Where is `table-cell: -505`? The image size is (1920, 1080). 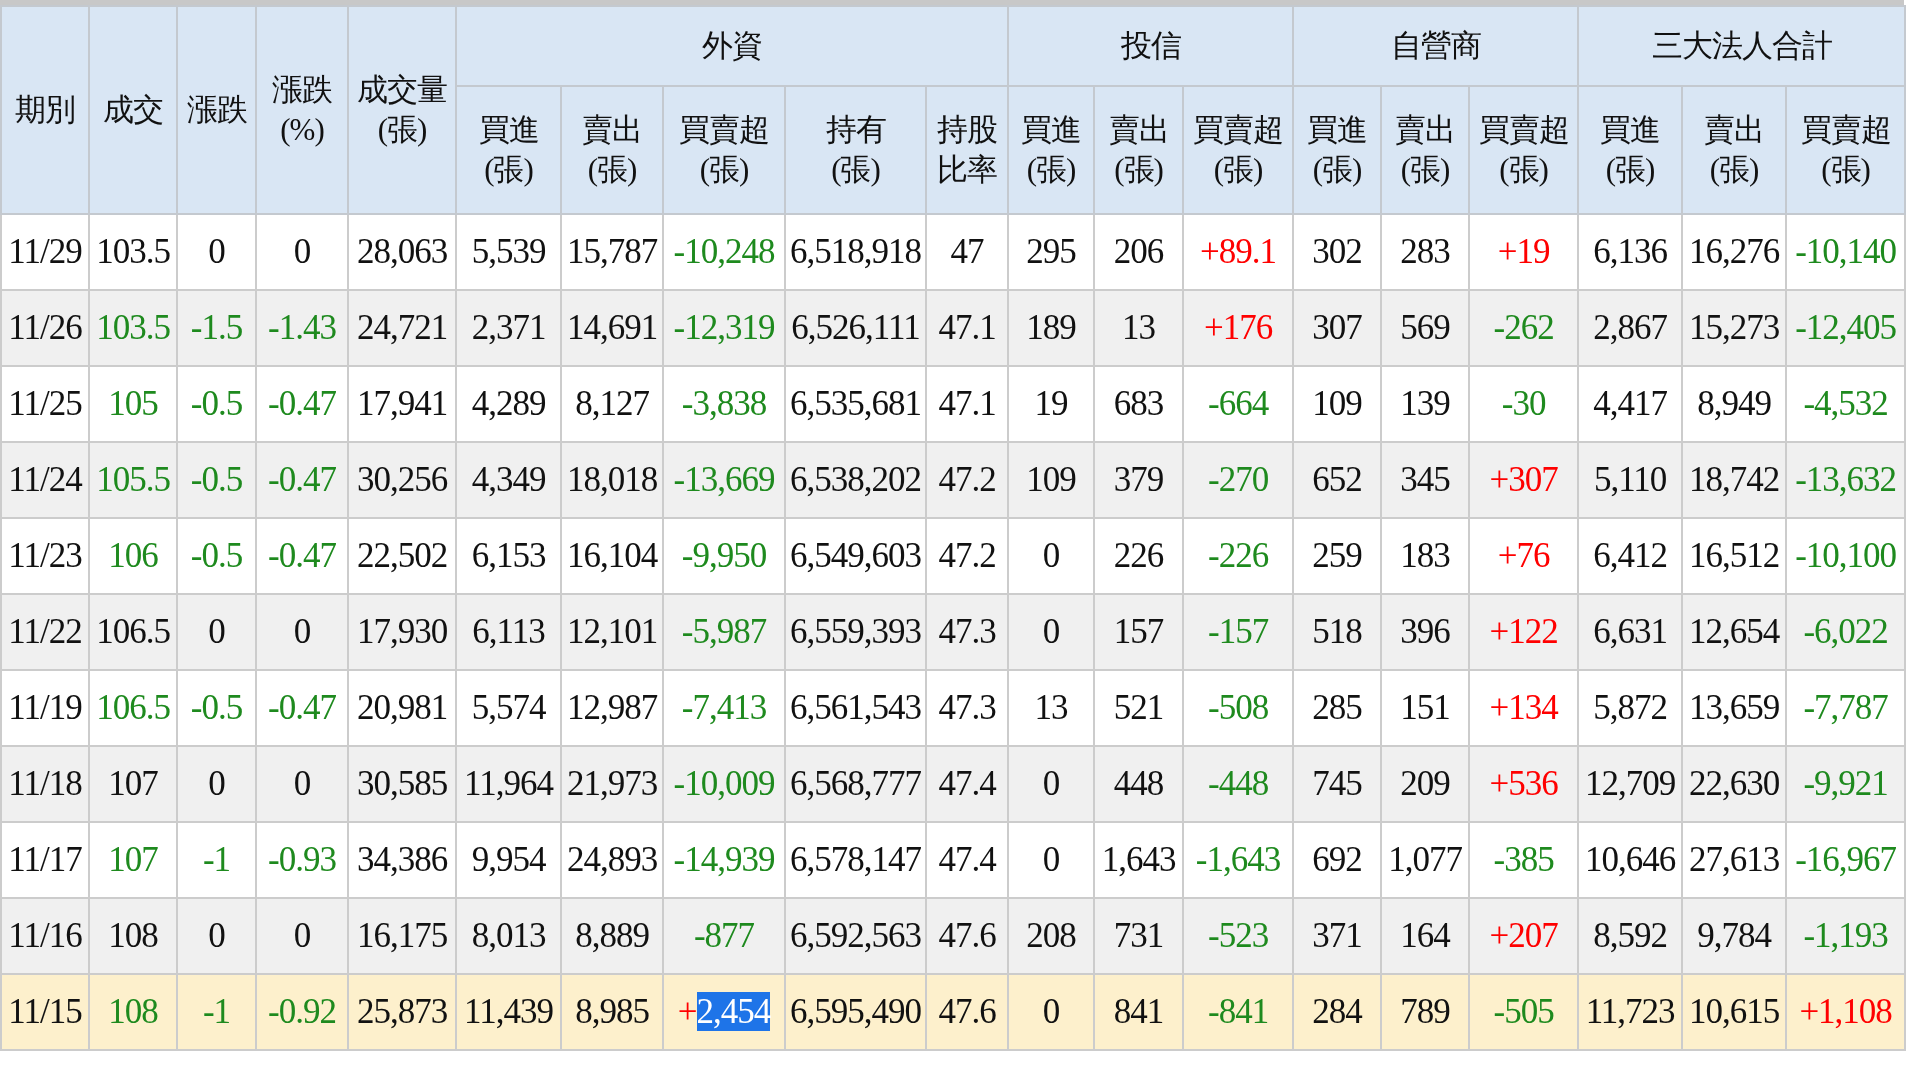 table-cell: -505 is located at coordinates (1524, 1012).